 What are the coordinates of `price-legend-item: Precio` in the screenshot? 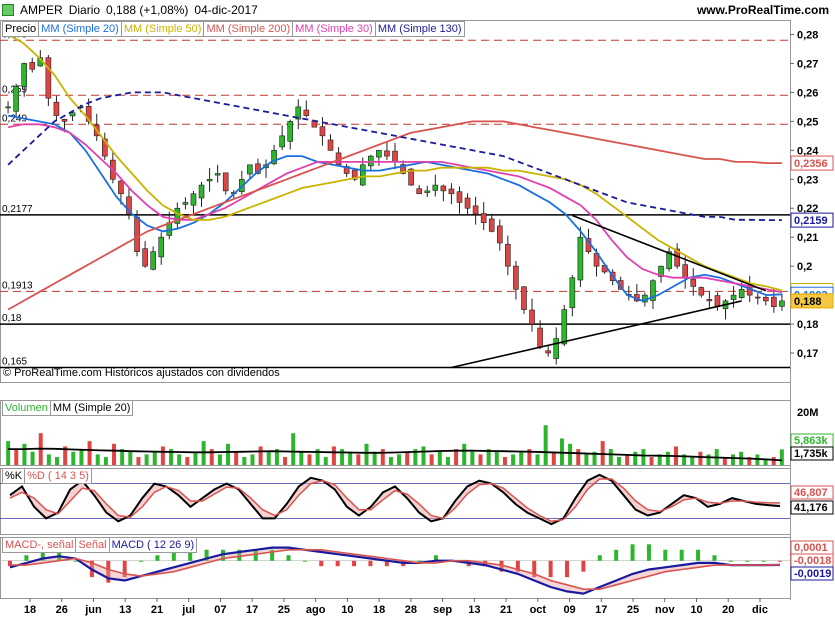 It's located at (21, 29).